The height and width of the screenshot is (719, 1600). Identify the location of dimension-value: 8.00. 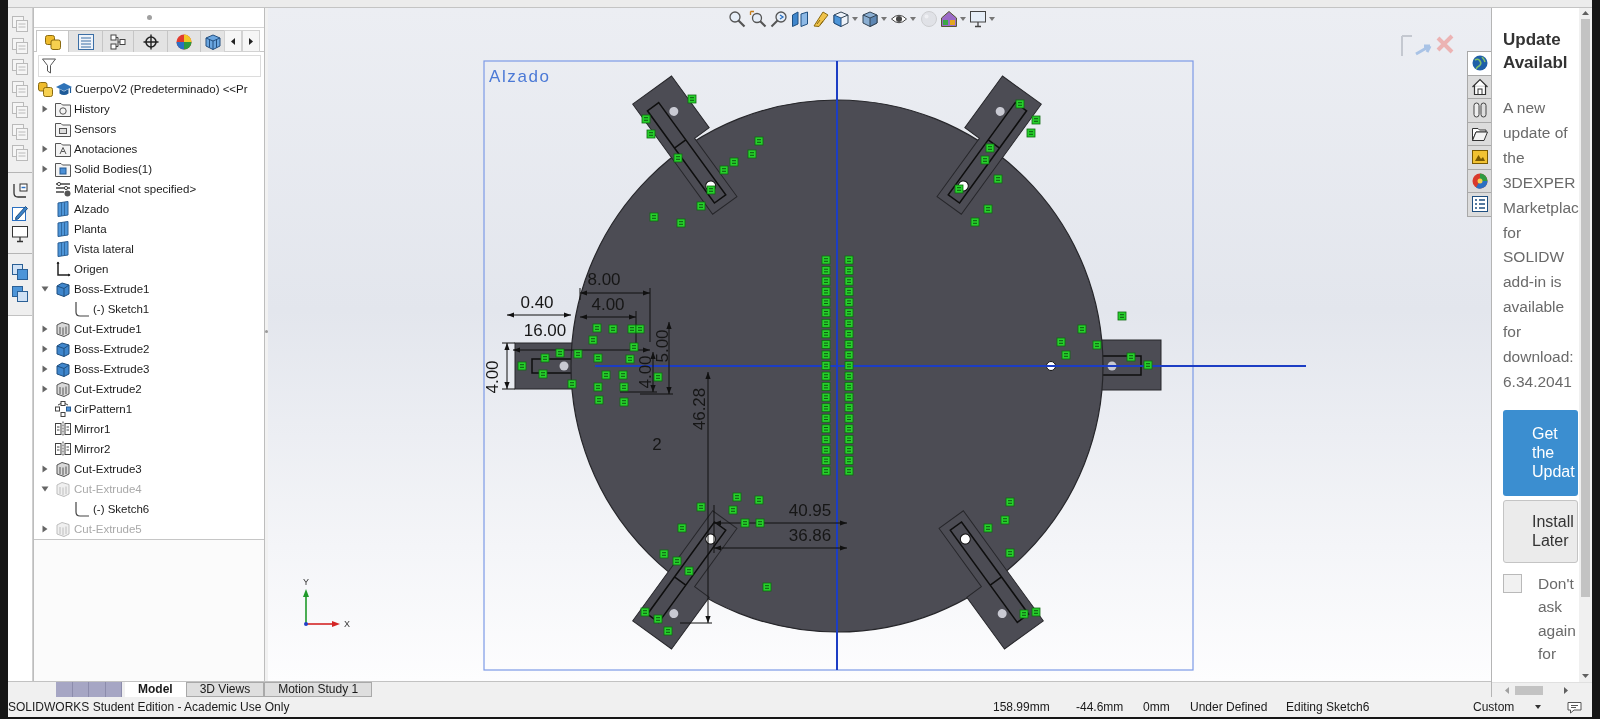
(604, 279).